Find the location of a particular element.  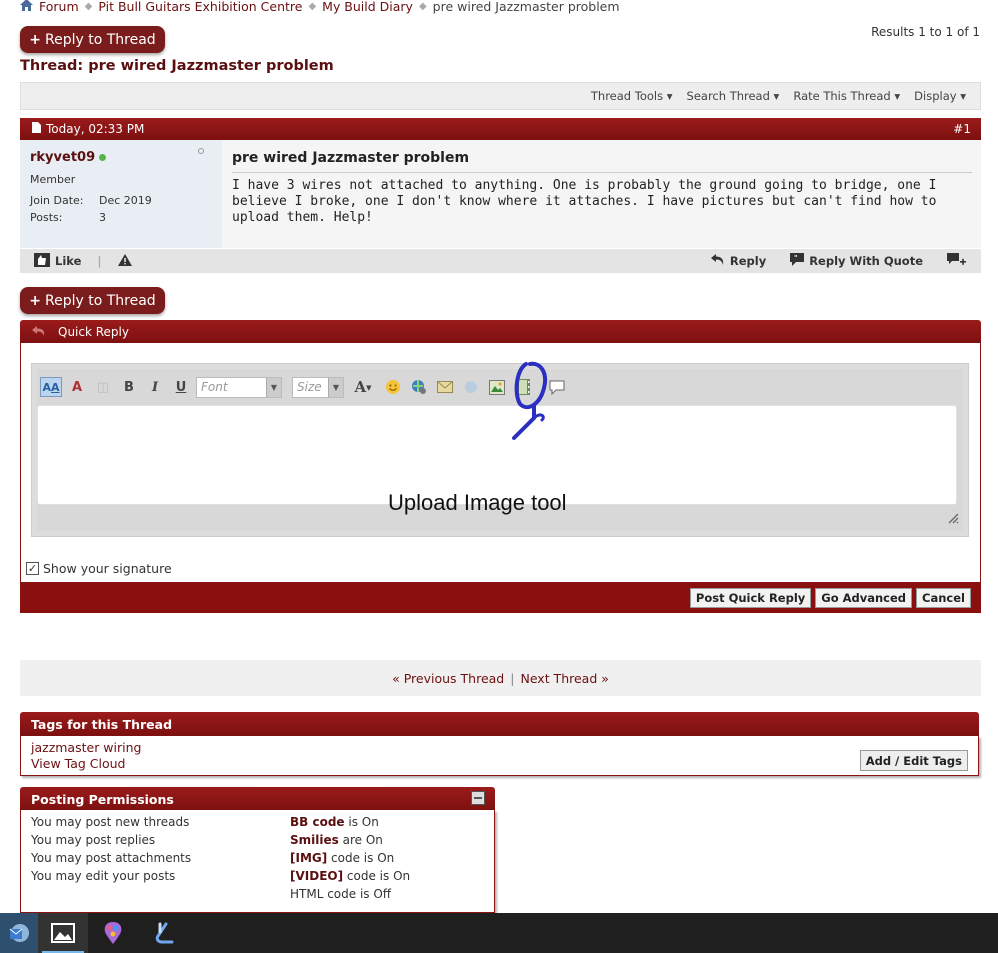

posts-value: 3 is located at coordinates (102, 217).